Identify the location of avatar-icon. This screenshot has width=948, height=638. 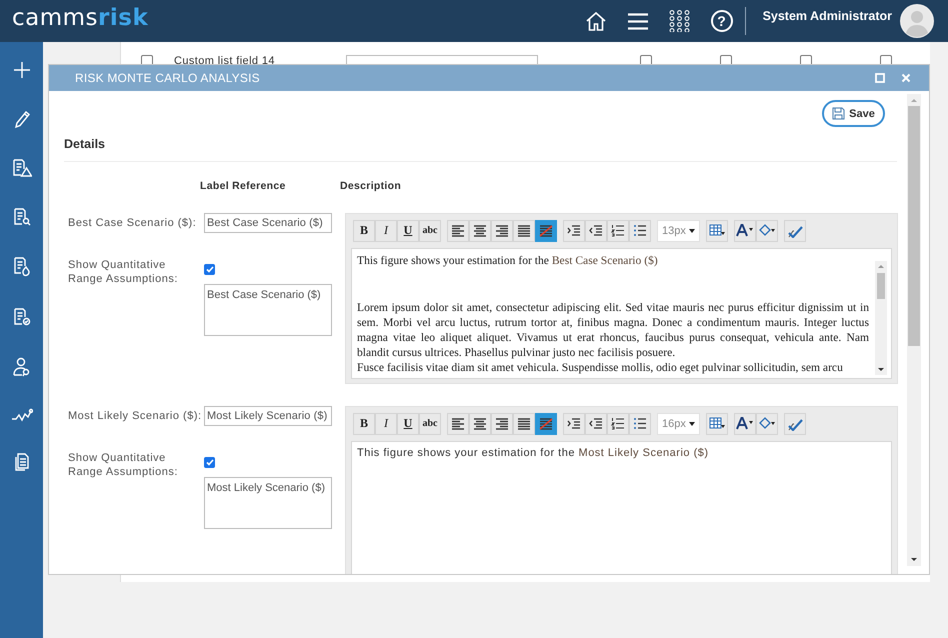
(917, 21).